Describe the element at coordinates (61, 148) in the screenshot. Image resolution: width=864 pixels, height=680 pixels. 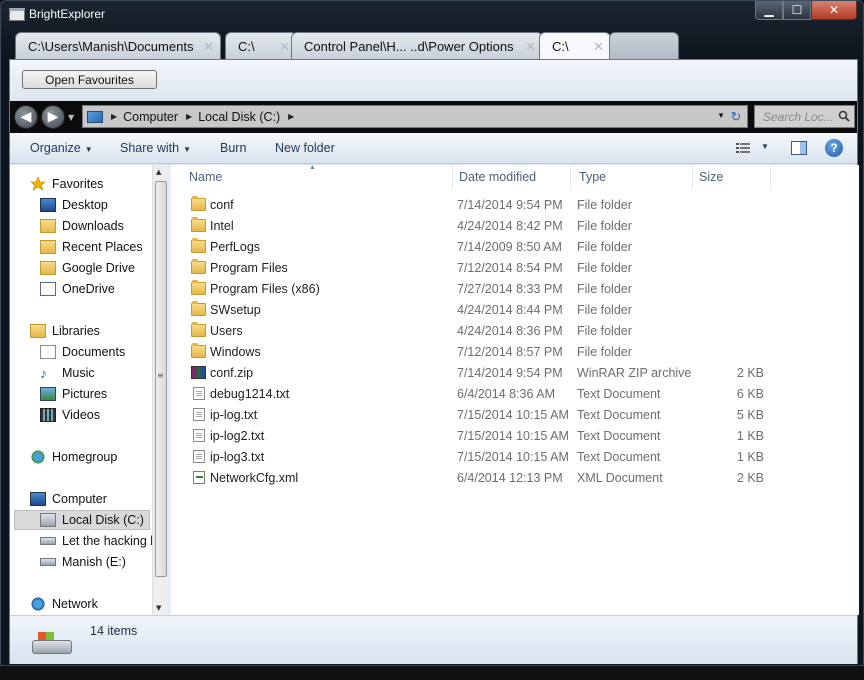
I see `organize-menu: Organize ▼` at that location.